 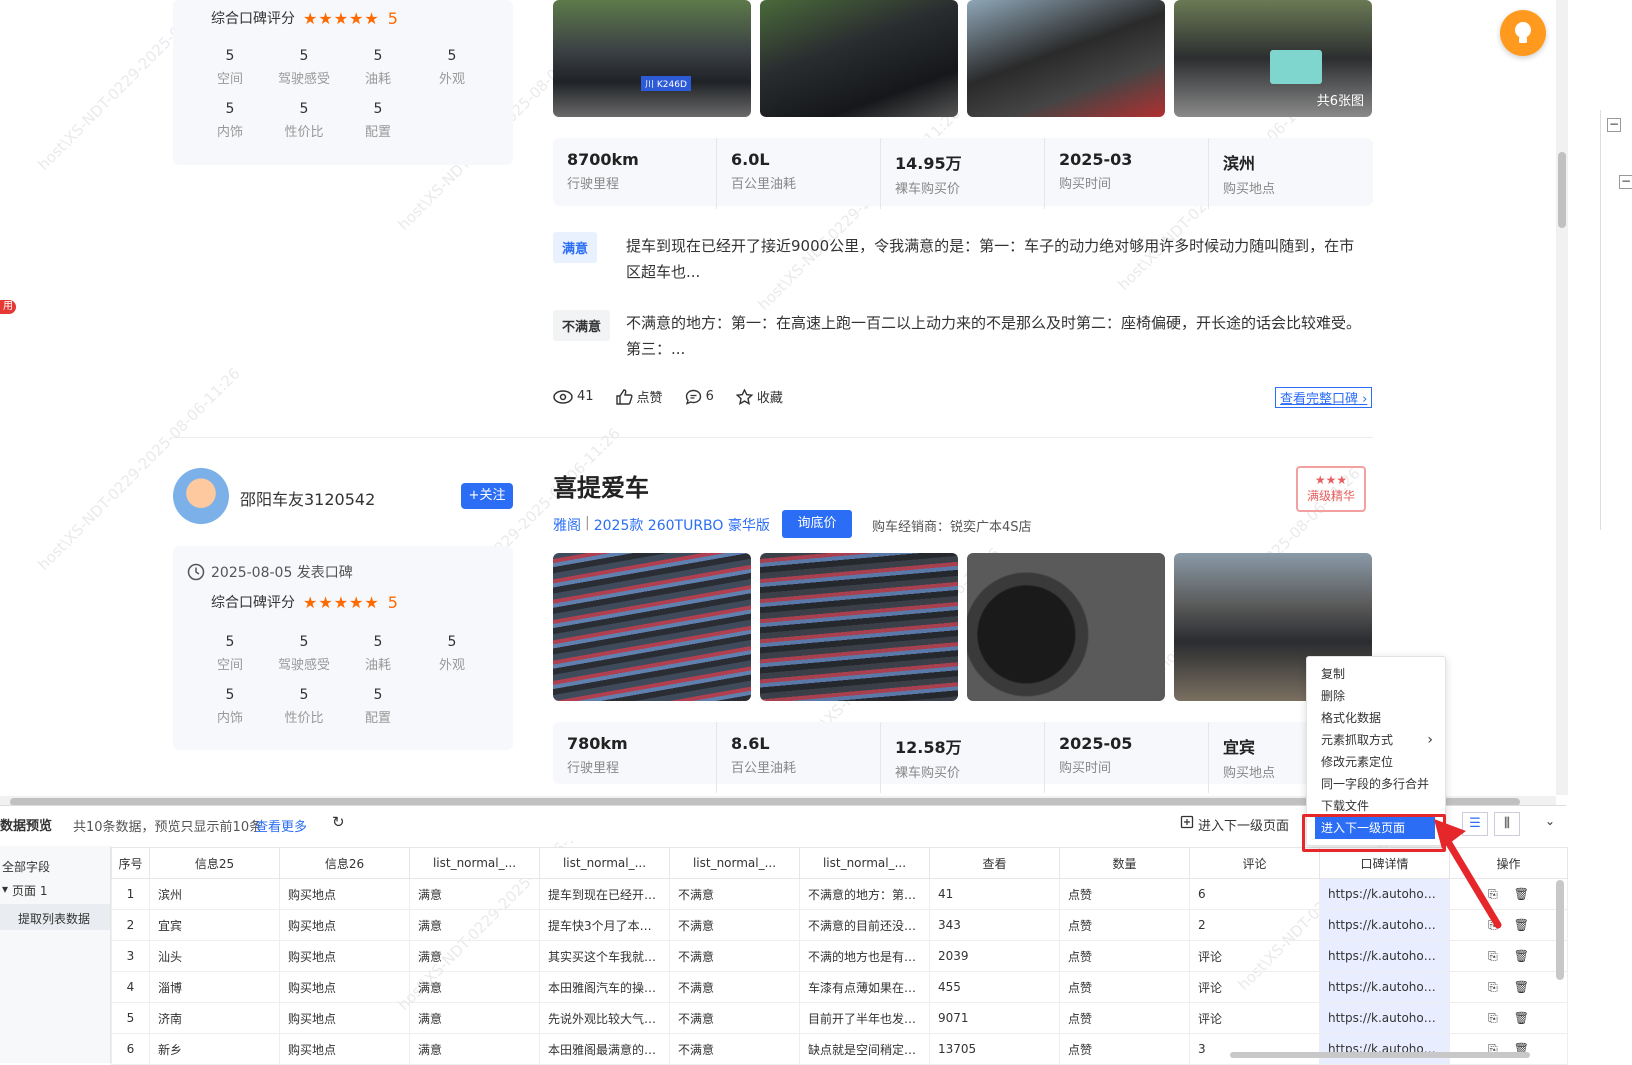 What do you see at coordinates (994, 863) in the screenshot?
I see `column-header: 查看` at bounding box center [994, 863].